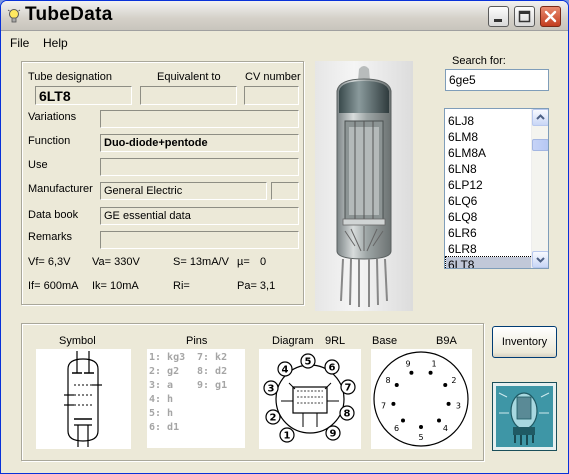 The width and height of the screenshot is (569, 474). I want to click on base-view: 1 2 3 4 5 6 7 8 9, so click(421, 399).